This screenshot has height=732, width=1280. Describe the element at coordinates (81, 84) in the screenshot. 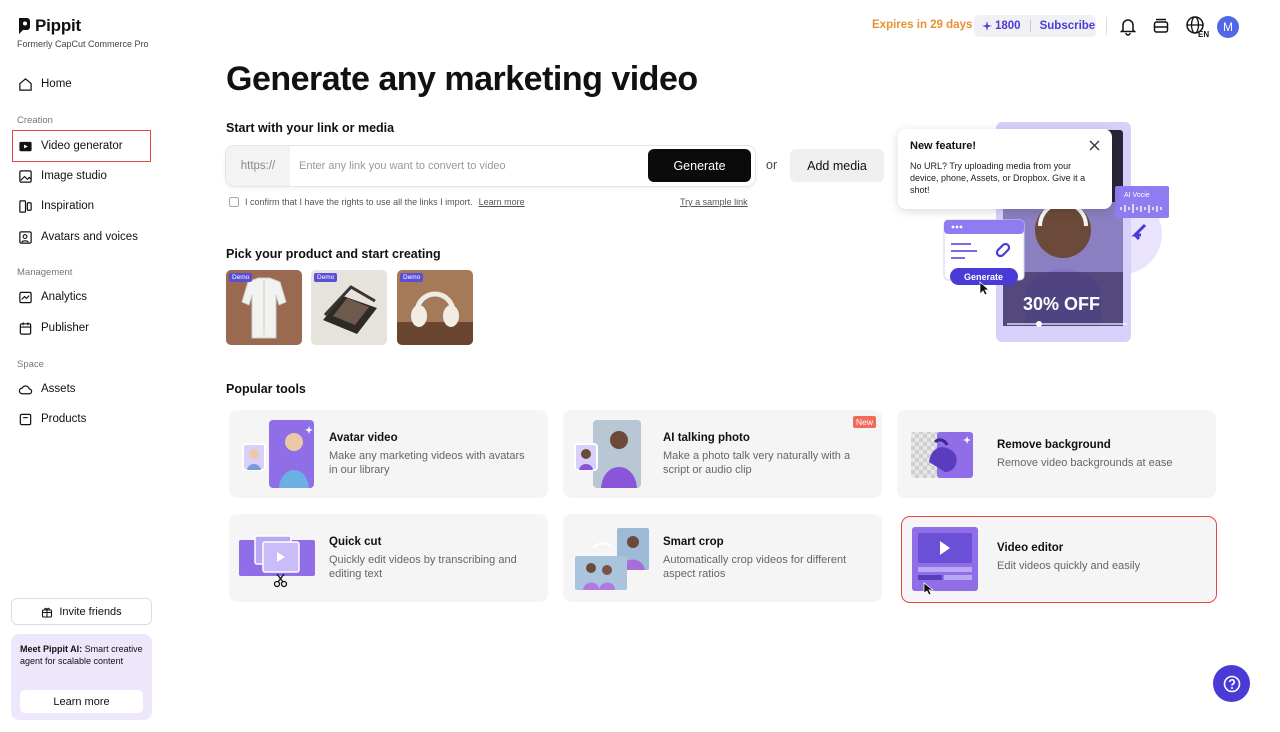

I see `sidebar-item-home: Home` at that location.